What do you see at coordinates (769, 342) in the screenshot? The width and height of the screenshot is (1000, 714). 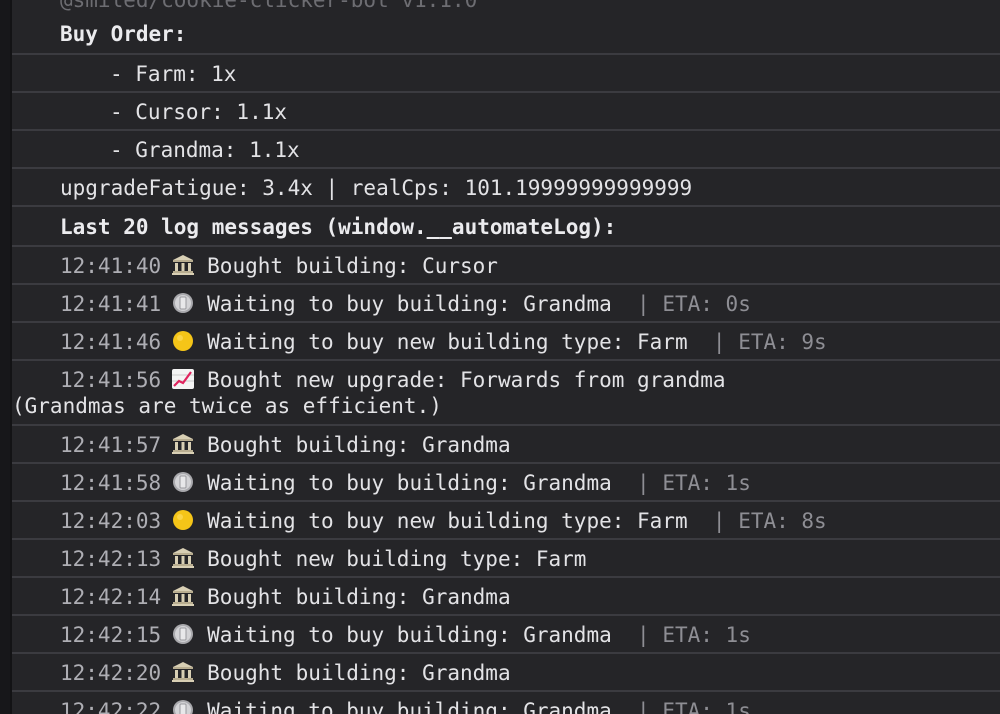 I see `log-eta: | ETA: 9s` at bounding box center [769, 342].